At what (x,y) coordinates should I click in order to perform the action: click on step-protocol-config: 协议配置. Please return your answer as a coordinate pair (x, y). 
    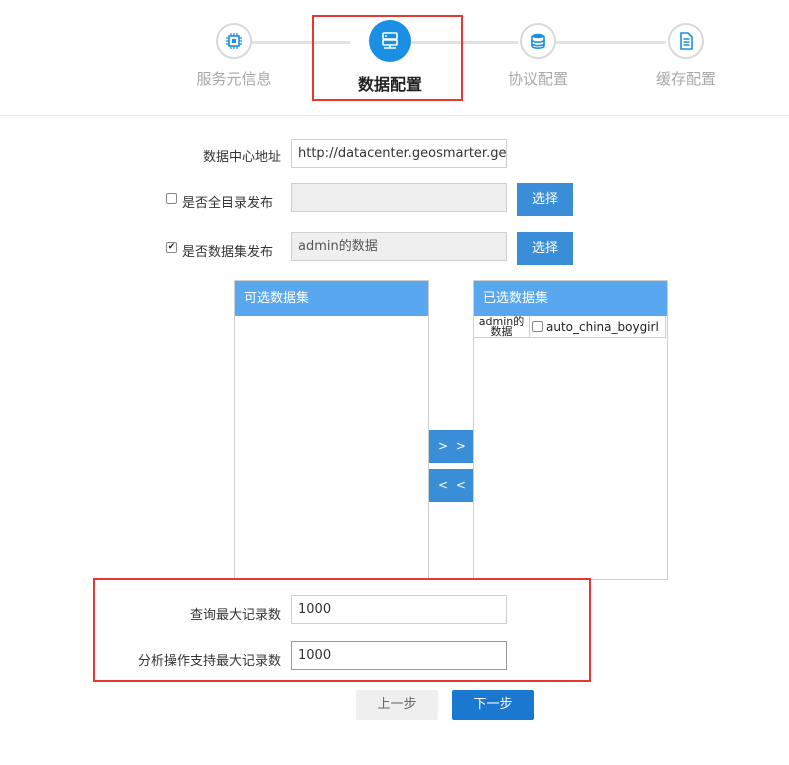
    Looking at the image, I should click on (538, 54).